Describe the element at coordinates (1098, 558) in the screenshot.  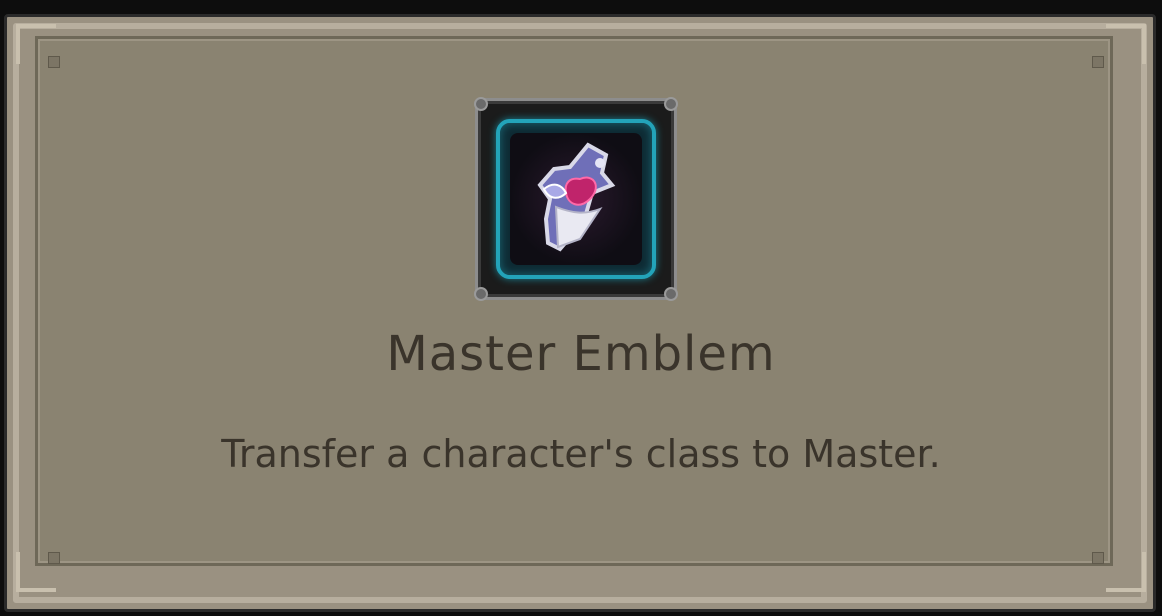
I see `rivet-bottom-right` at that location.